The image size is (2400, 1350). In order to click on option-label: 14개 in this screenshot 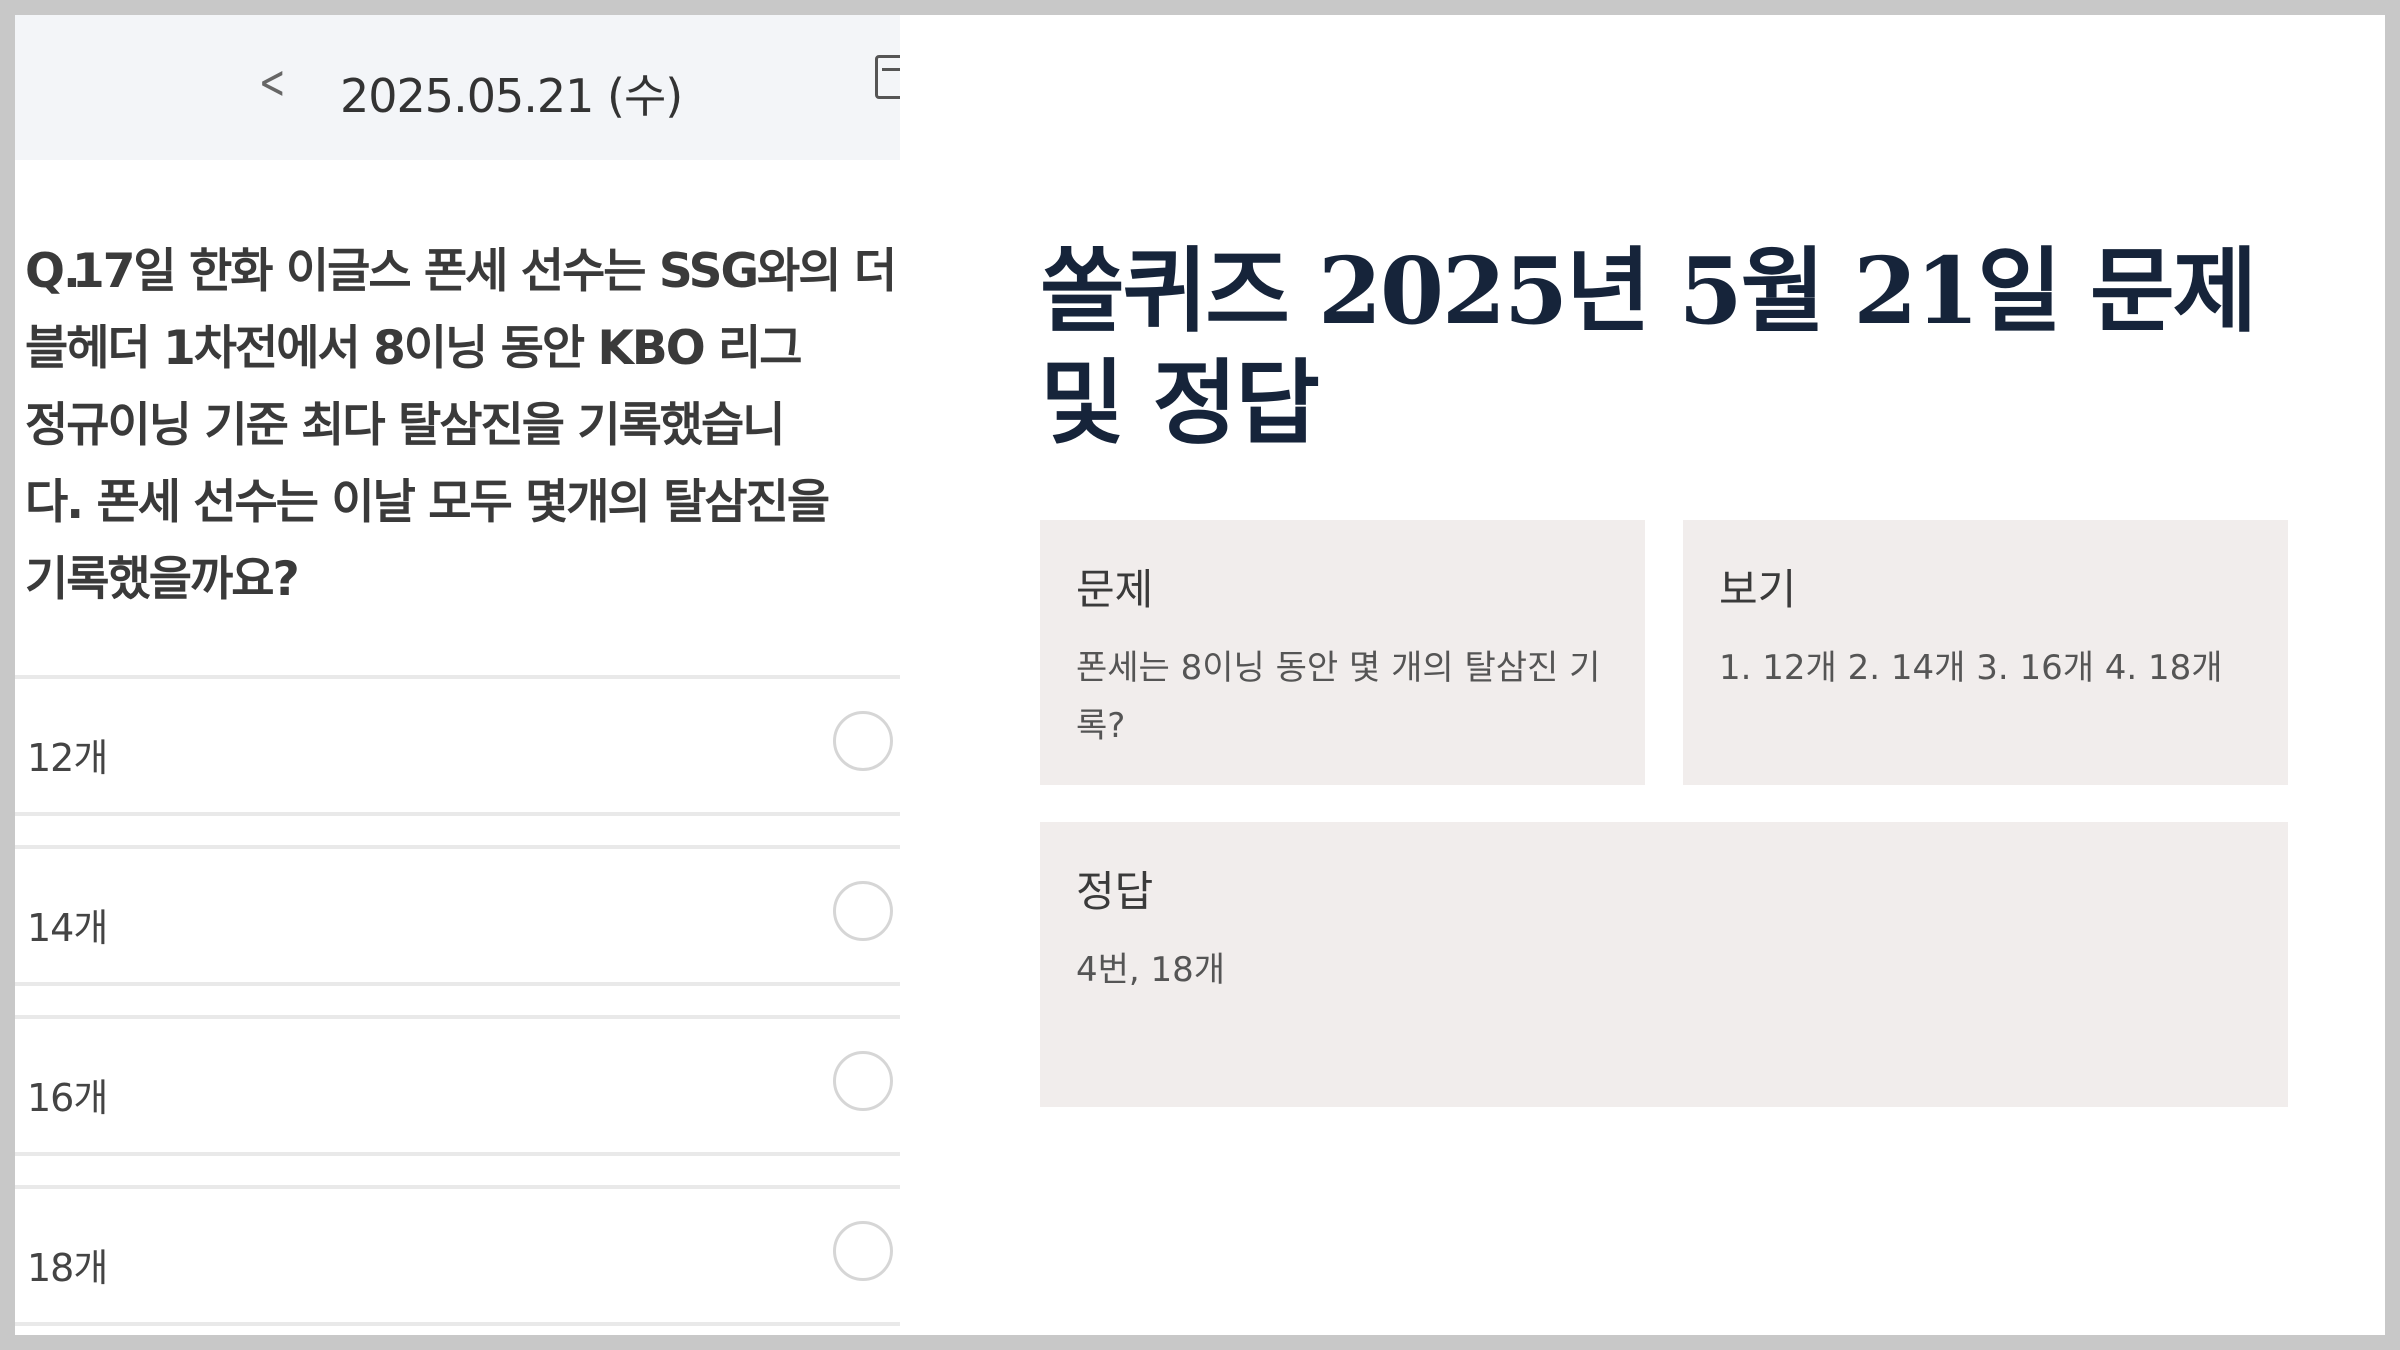, I will do `click(67, 928)`.